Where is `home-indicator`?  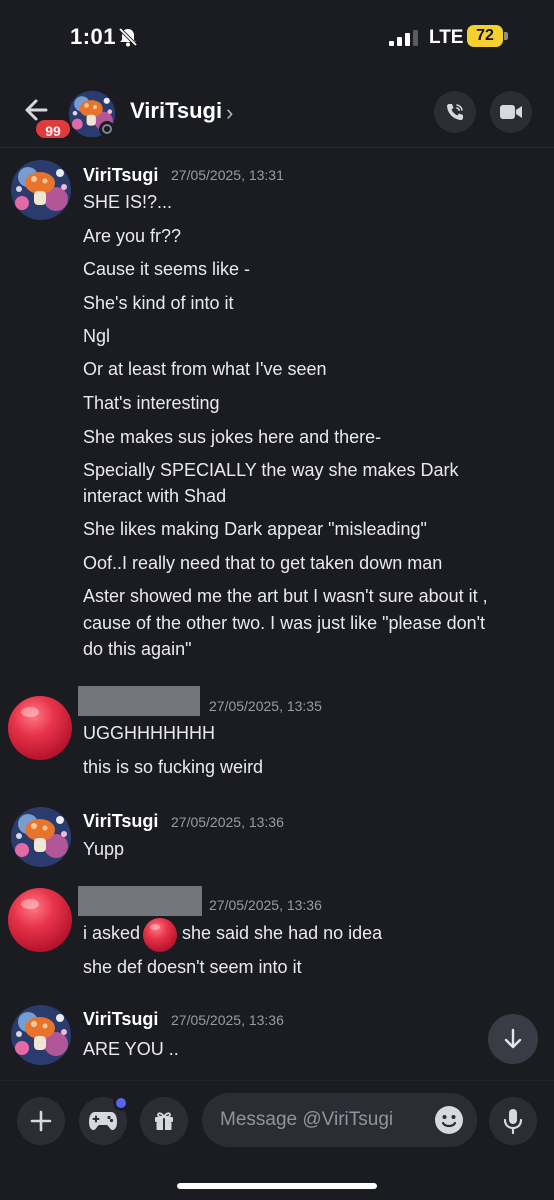 home-indicator is located at coordinates (277, 1186).